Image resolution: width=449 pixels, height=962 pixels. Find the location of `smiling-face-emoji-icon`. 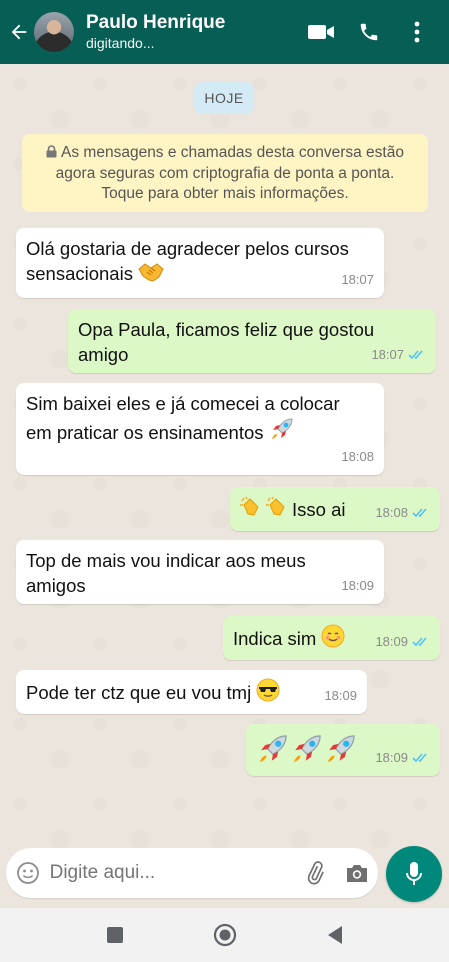

smiling-face-emoji-icon is located at coordinates (333, 636).